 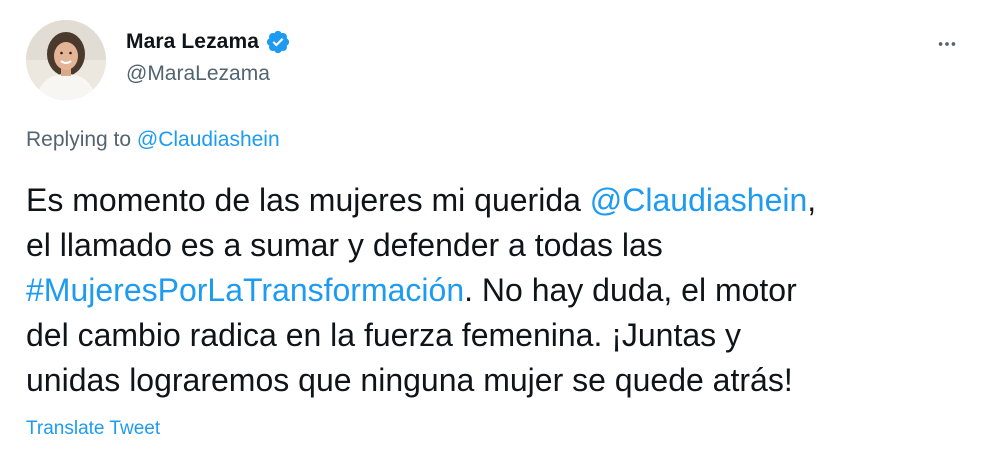 I want to click on author-display-name: Mara Lezama, so click(x=192, y=42).